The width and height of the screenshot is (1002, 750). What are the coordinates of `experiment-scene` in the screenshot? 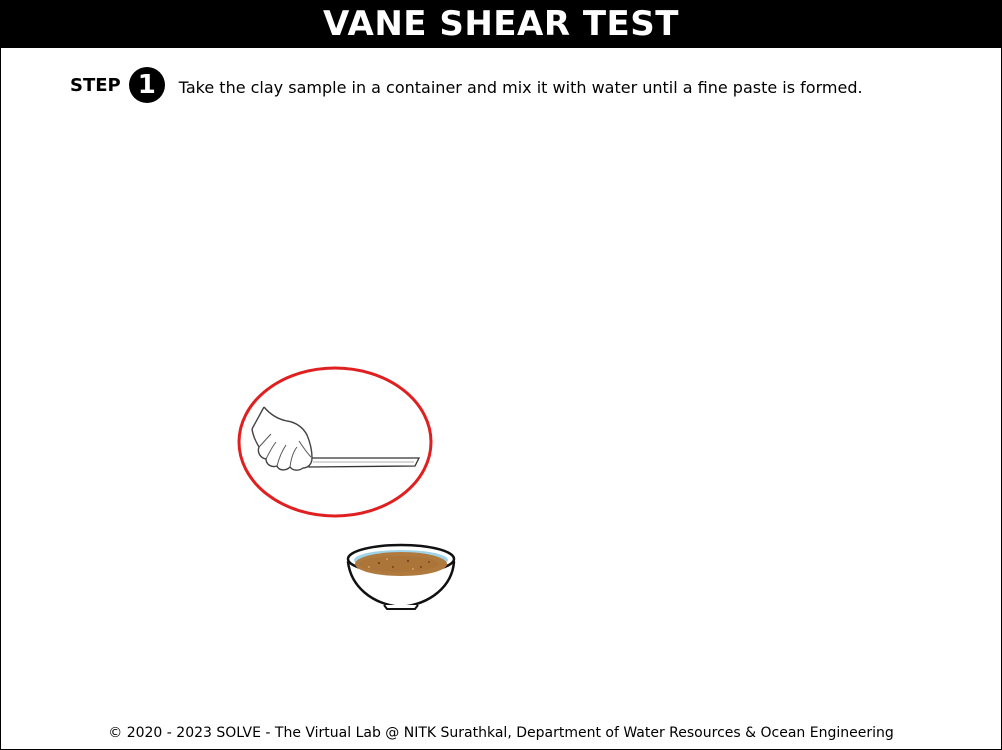 It's located at (346, 488).